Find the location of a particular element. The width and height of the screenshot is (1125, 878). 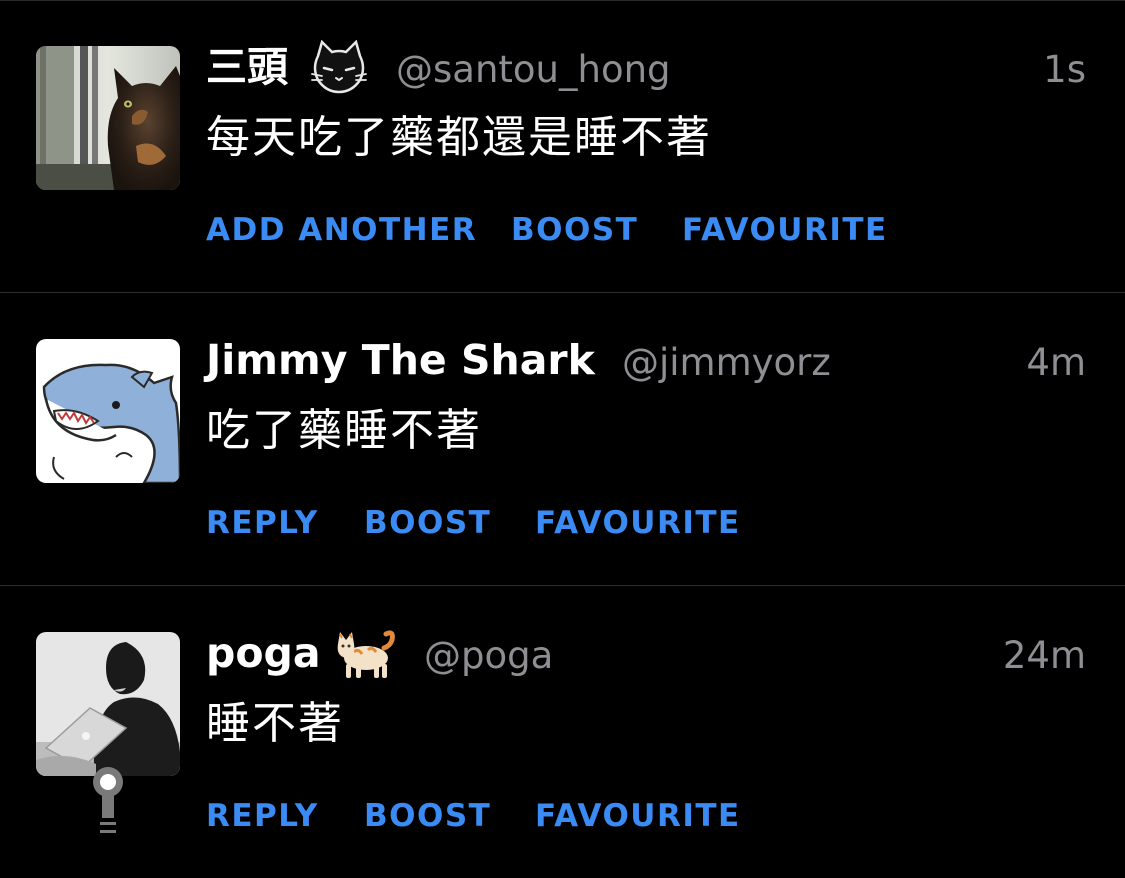

person-with-laptop-avatar-image is located at coordinates (108, 704).